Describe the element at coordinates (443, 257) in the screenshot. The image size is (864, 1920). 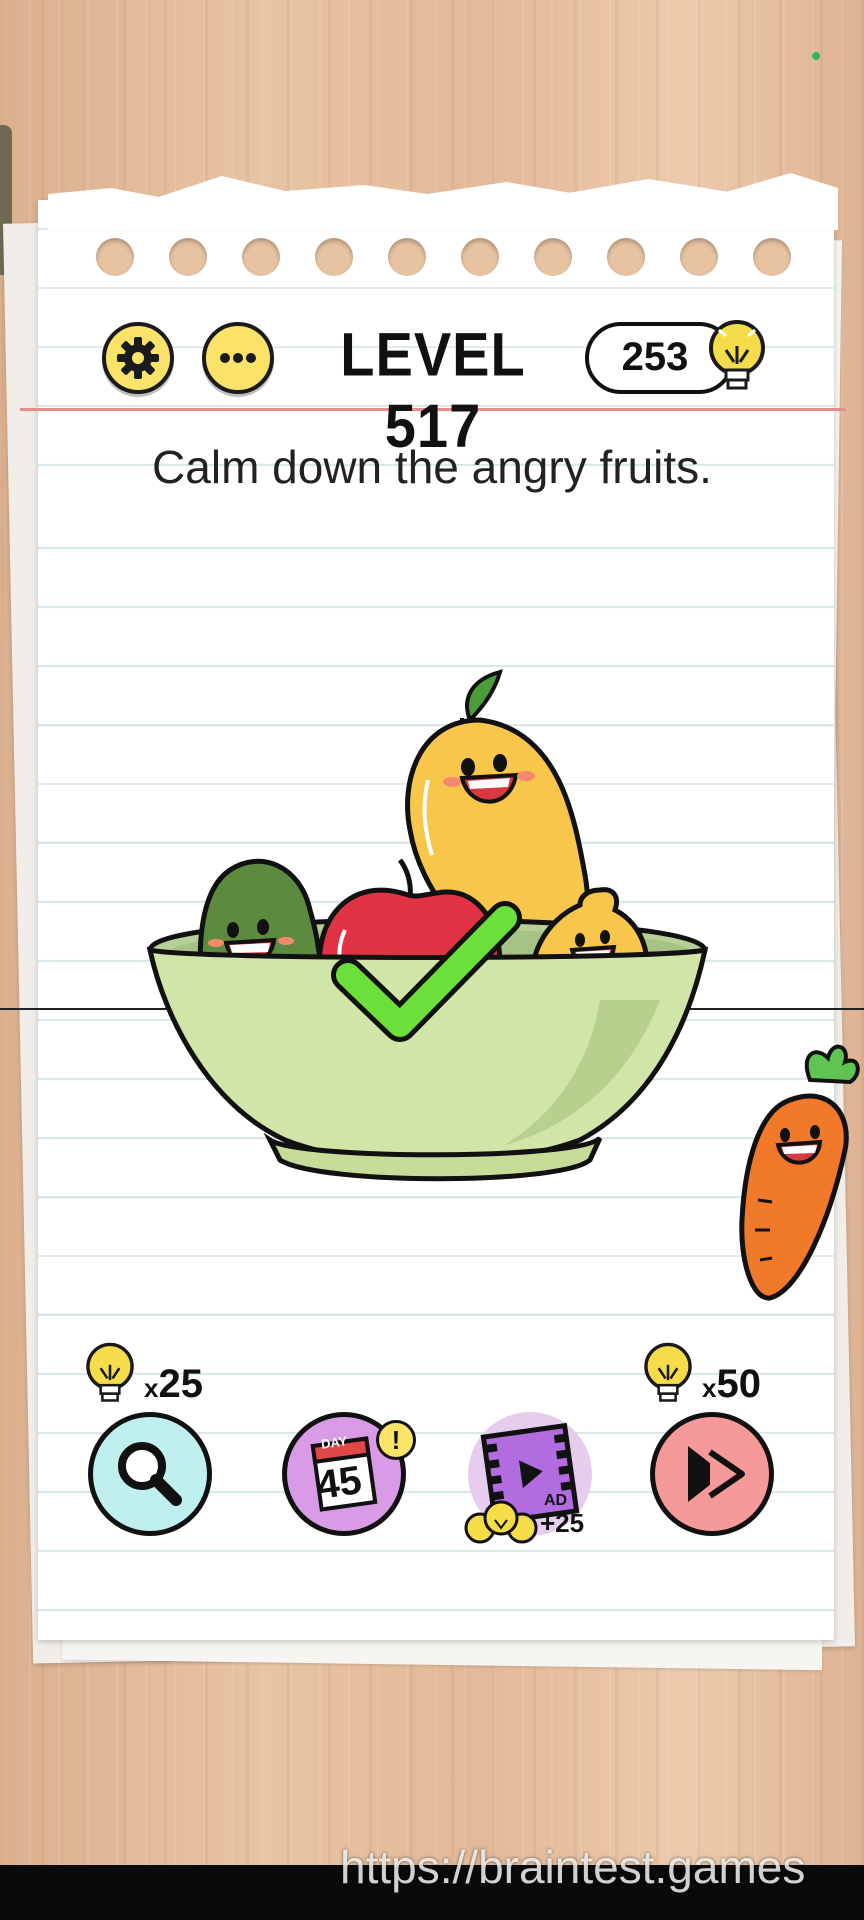
I see `binder-holes` at that location.